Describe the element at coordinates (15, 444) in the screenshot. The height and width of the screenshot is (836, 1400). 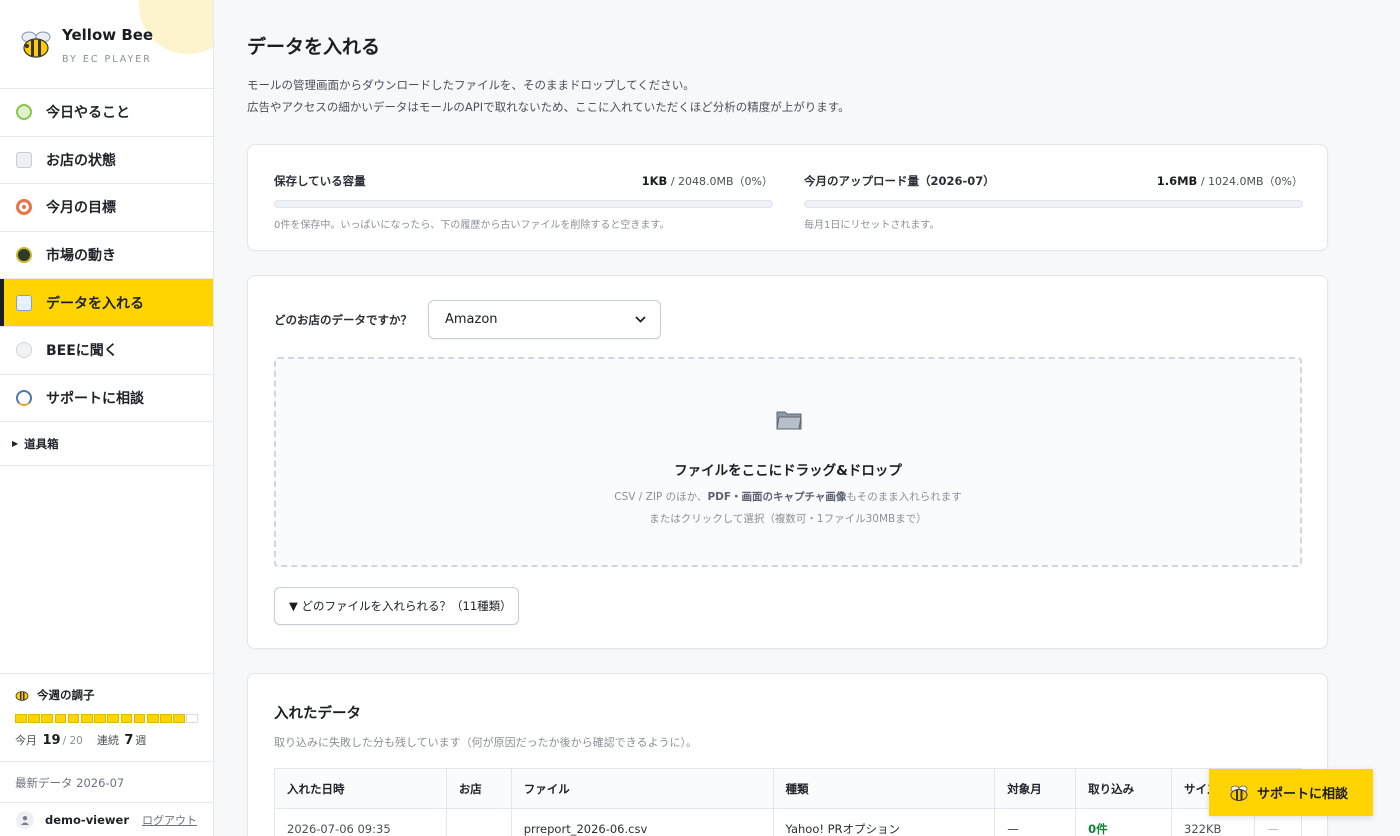
I see `triangle-right-icon: ▶` at that location.